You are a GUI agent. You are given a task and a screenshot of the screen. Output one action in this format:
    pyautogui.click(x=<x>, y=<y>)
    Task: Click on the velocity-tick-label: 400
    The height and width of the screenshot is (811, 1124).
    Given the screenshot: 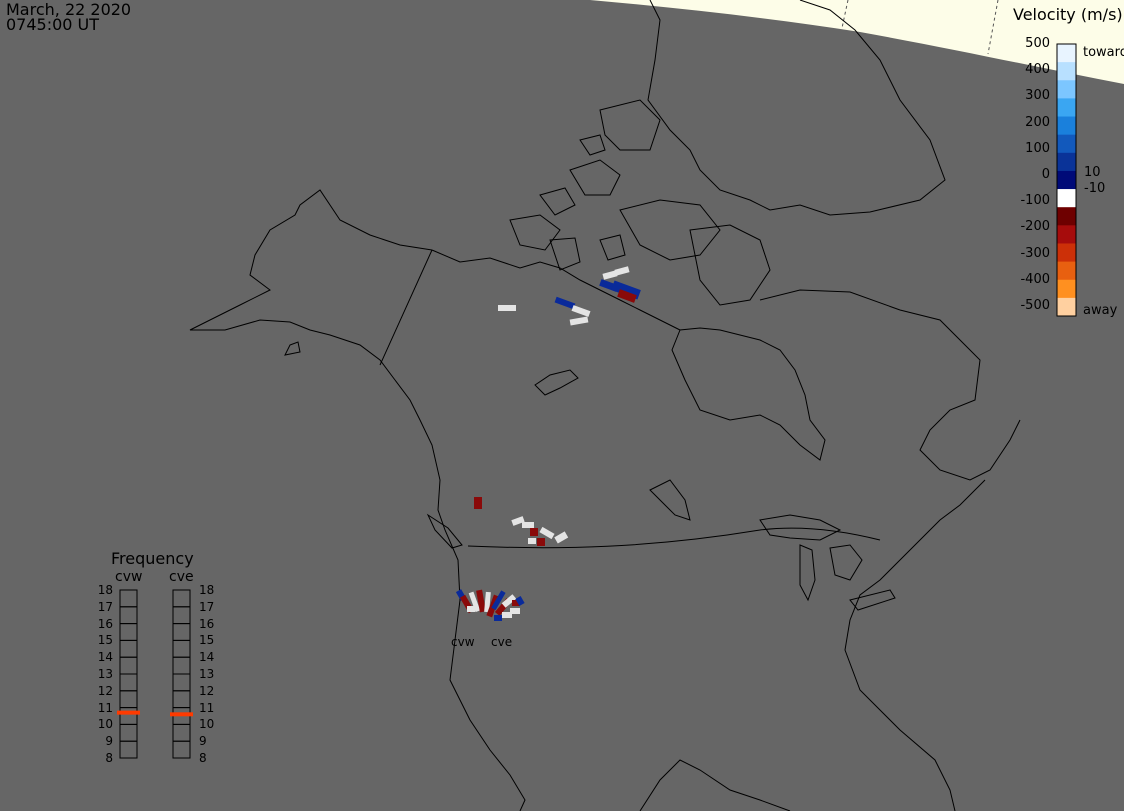 What is the action you would take?
    pyautogui.click(x=1037, y=70)
    